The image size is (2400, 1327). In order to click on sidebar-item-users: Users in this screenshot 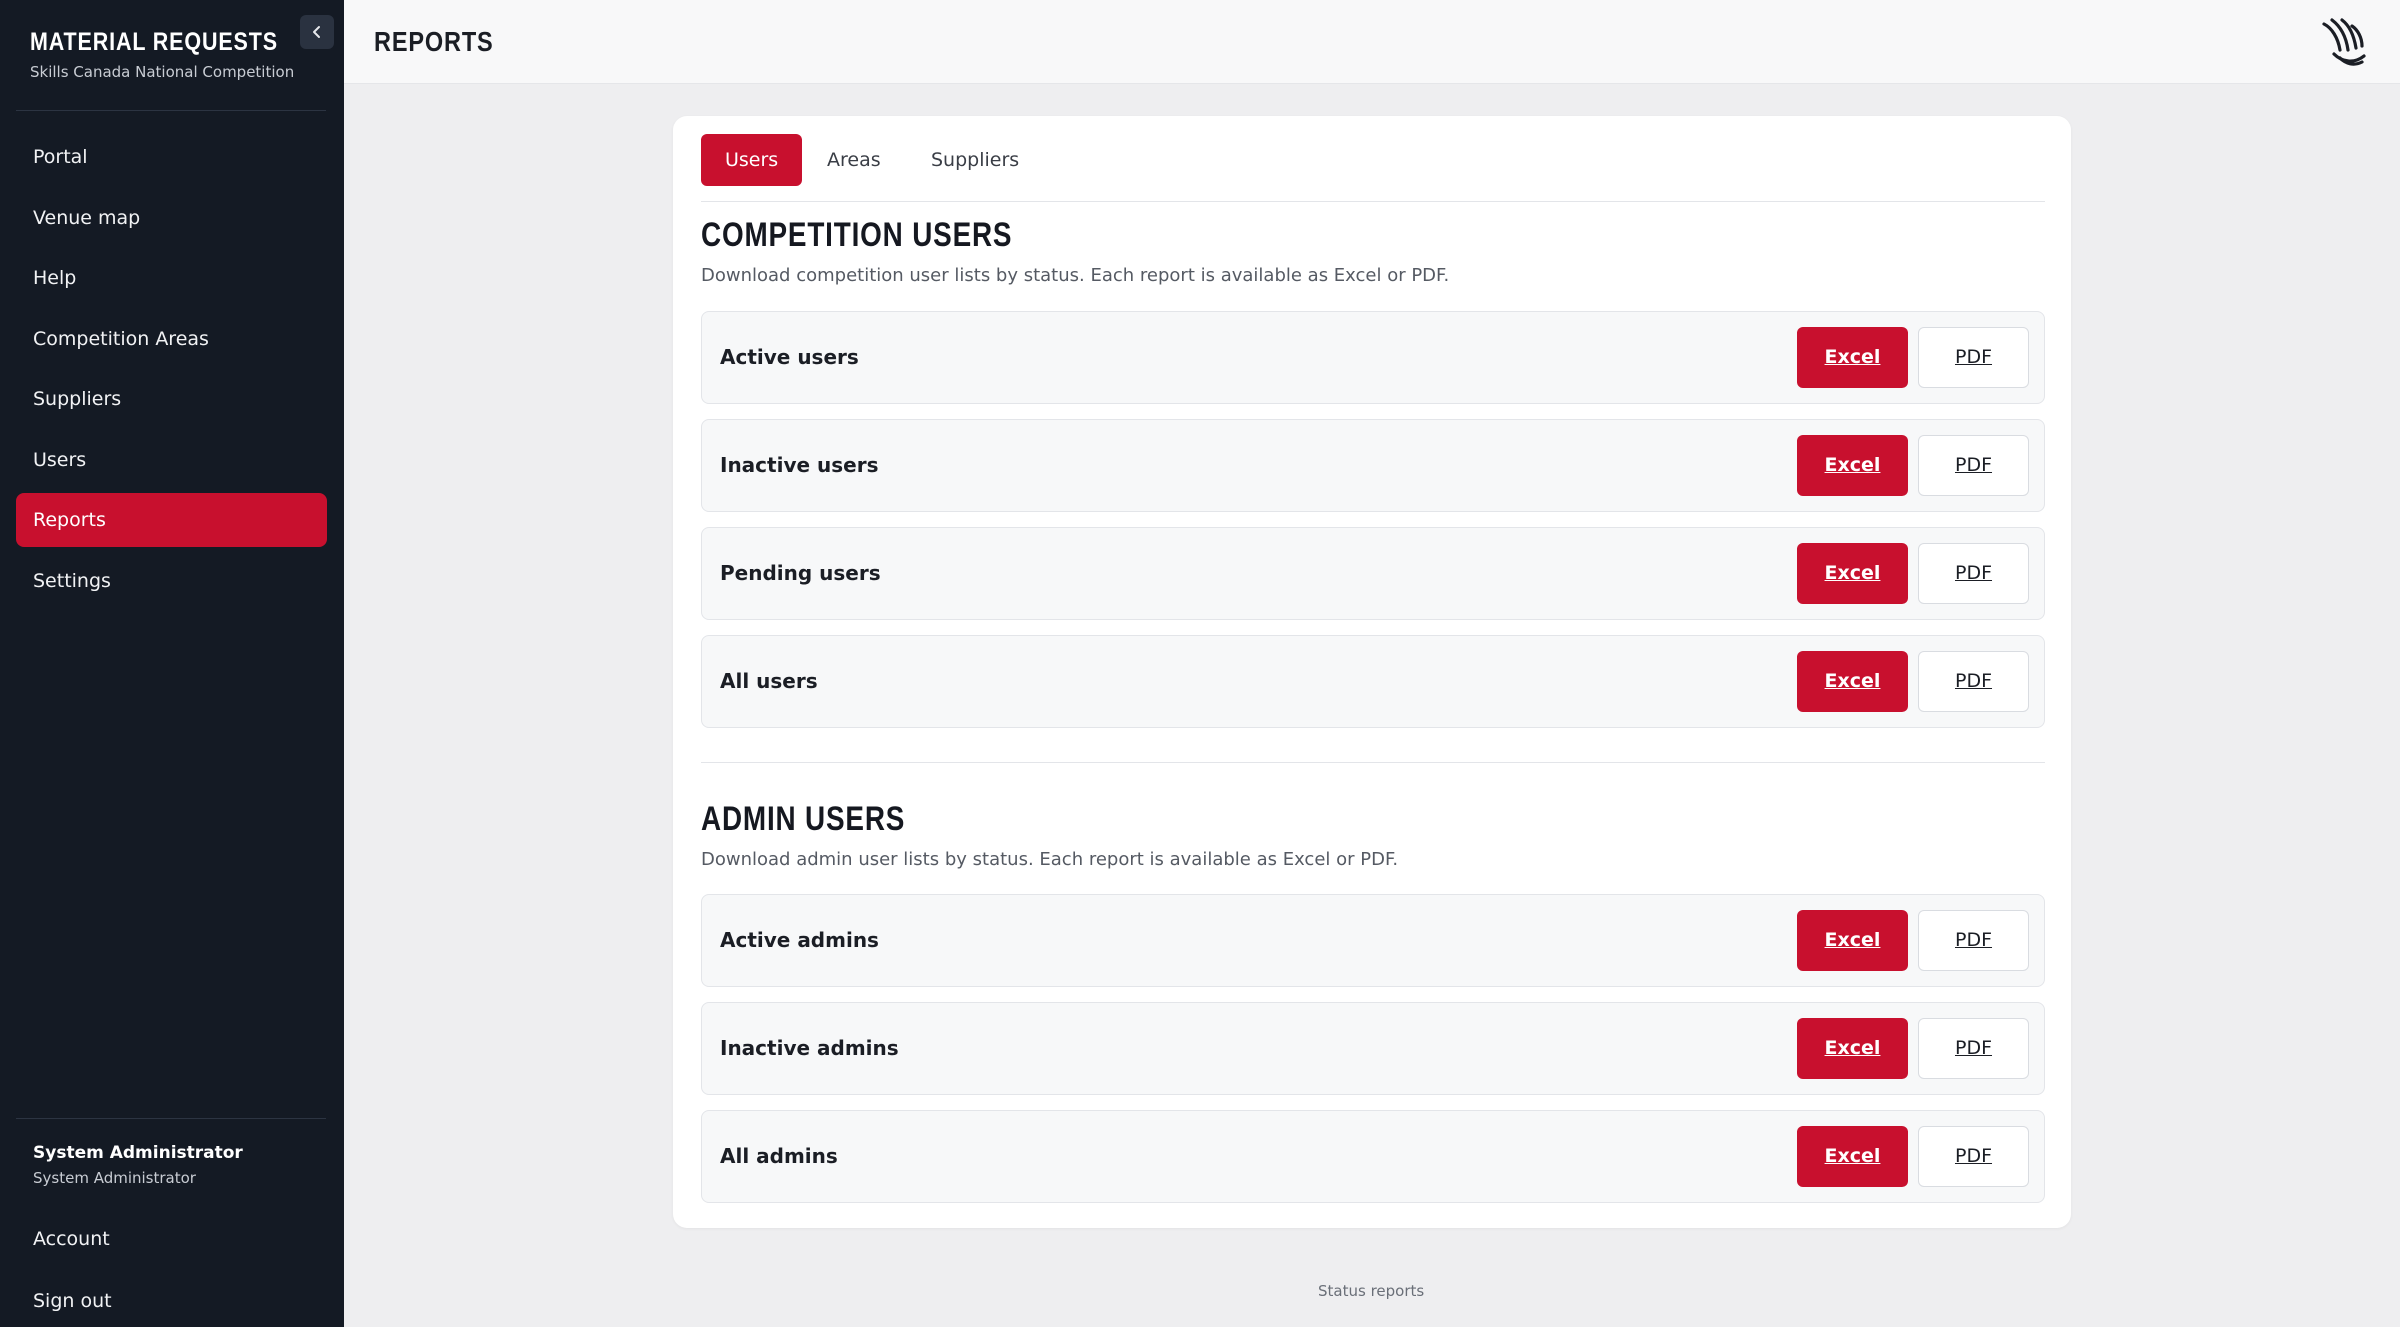, I will do `click(171, 460)`.